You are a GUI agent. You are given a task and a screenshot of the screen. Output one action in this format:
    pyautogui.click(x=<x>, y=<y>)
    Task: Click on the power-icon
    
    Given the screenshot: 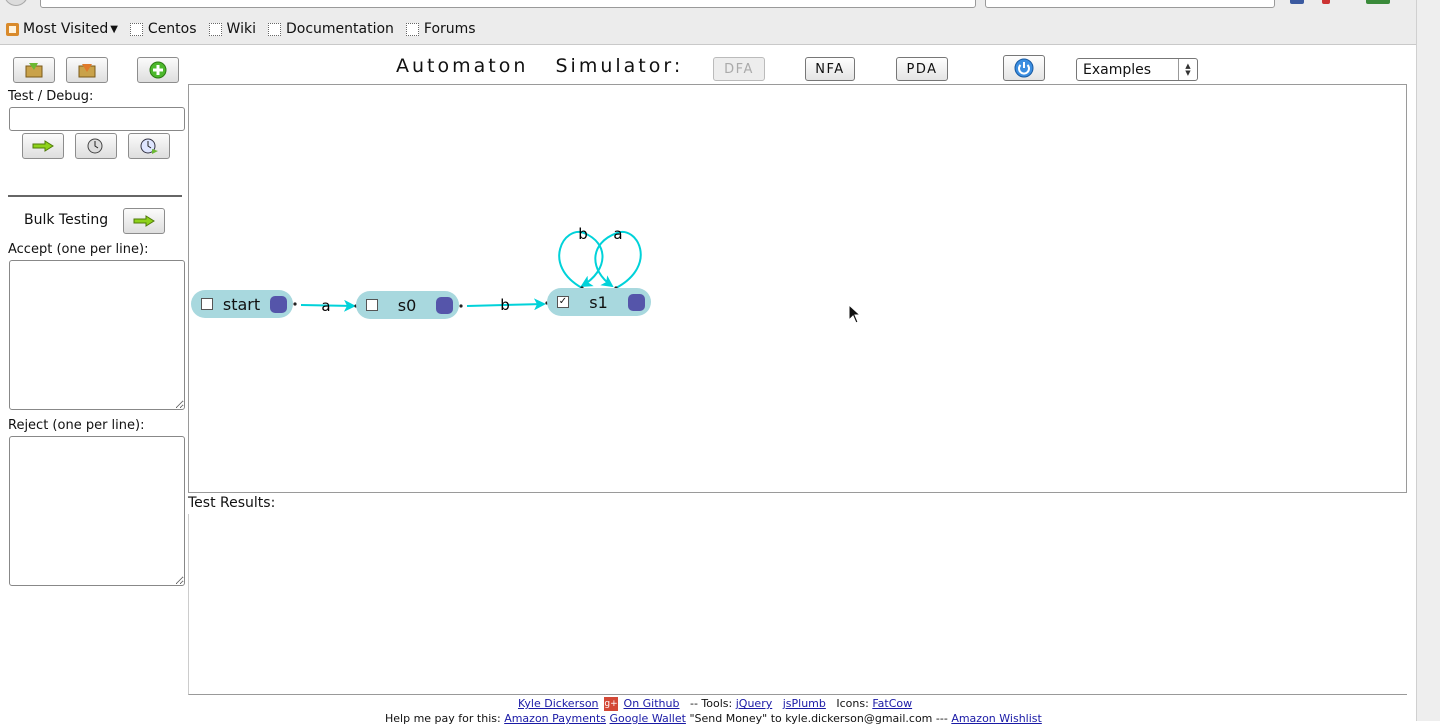 What is the action you would take?
    pyautogui.click(x=1024, y=68)
    